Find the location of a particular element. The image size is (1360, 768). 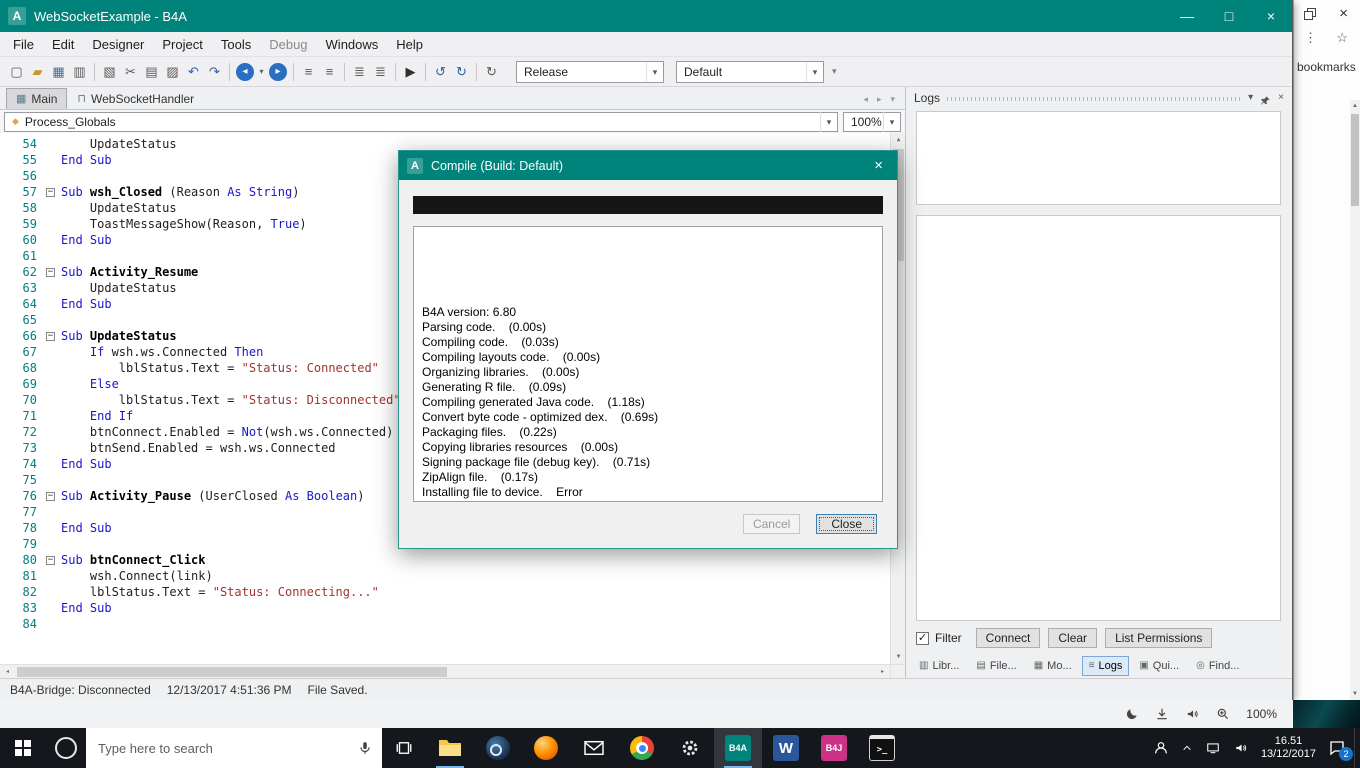

scroll-down-icon: ▼ is located at coordinates (898, 657).